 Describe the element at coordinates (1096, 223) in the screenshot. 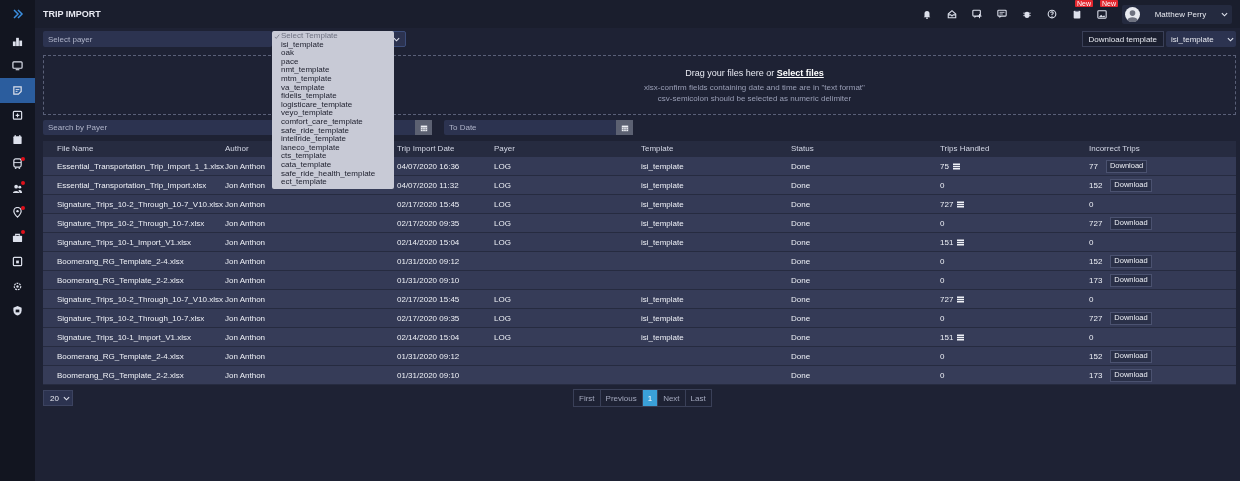

I see `incorrect-count: 727` at that location.